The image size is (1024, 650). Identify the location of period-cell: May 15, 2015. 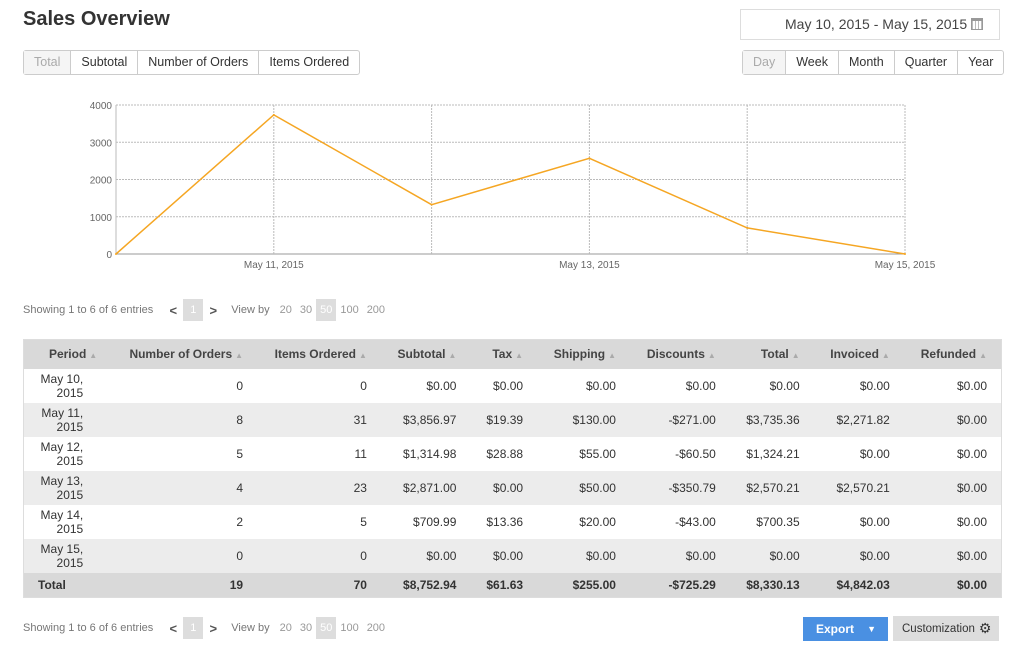
(67, 555).